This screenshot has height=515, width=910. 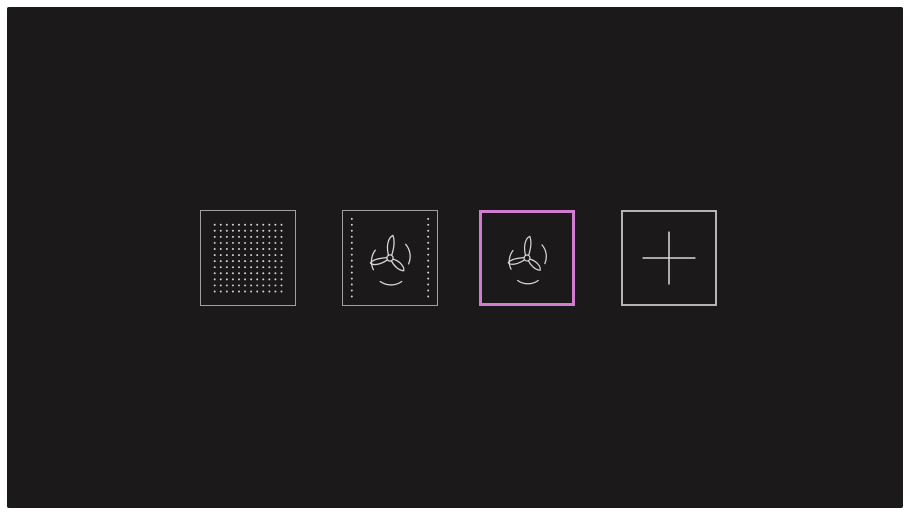 I want to click on mode-tile-fan, so click(x=527, y=258).